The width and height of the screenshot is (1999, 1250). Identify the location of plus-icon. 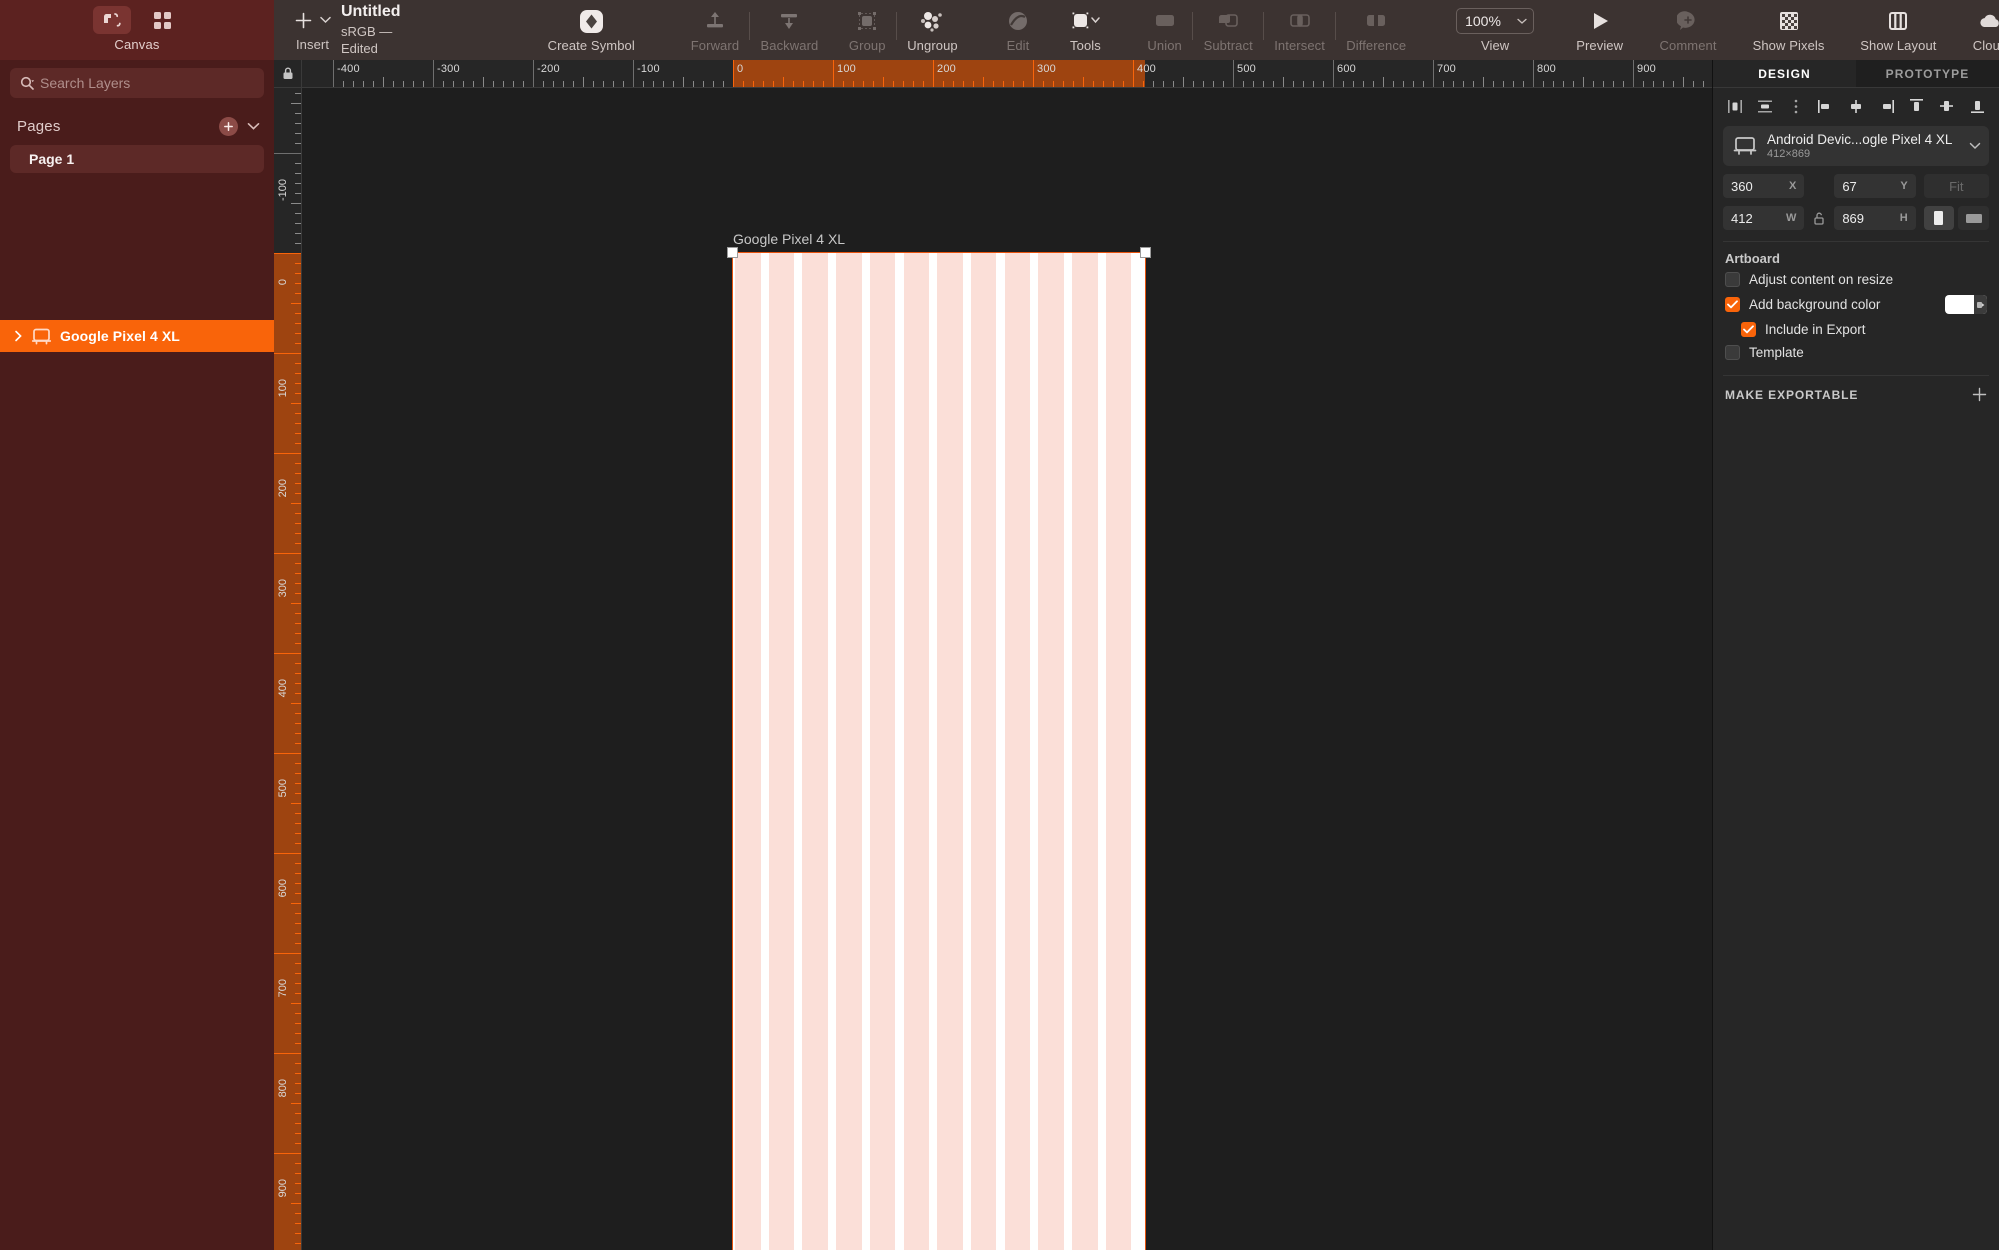
(1979, 394).